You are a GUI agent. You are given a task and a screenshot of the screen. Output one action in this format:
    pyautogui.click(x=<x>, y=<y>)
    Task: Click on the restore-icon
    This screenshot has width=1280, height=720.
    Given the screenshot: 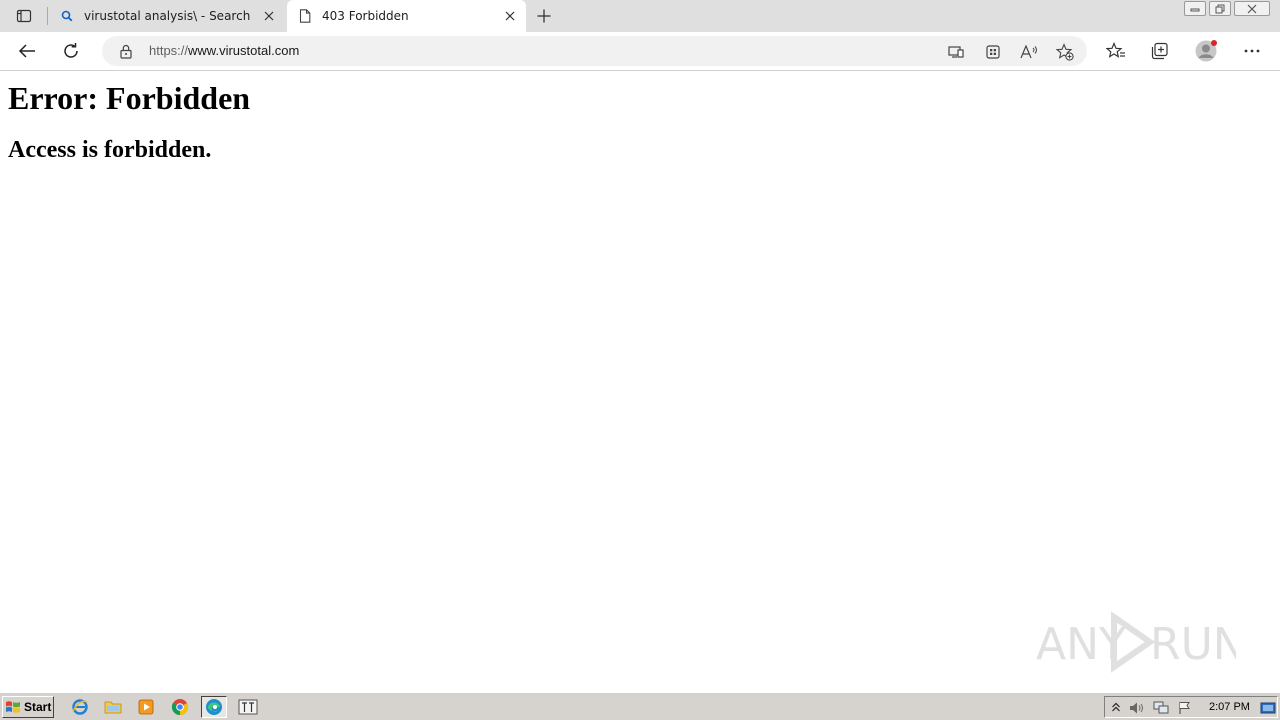 What is the action you would take?
    pyautogui.click(x=1220, y=8)
    